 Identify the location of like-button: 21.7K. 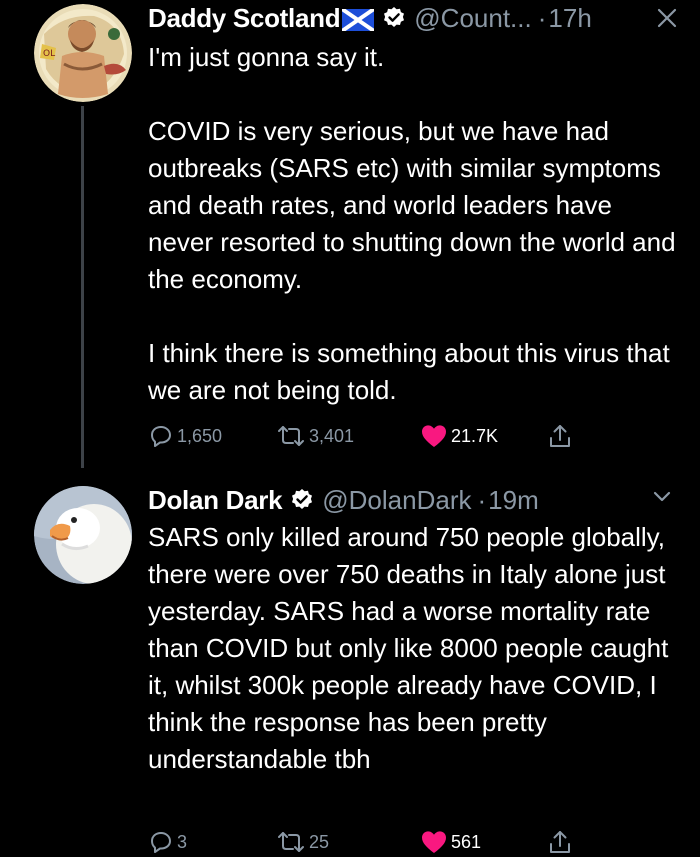
(459, 436).